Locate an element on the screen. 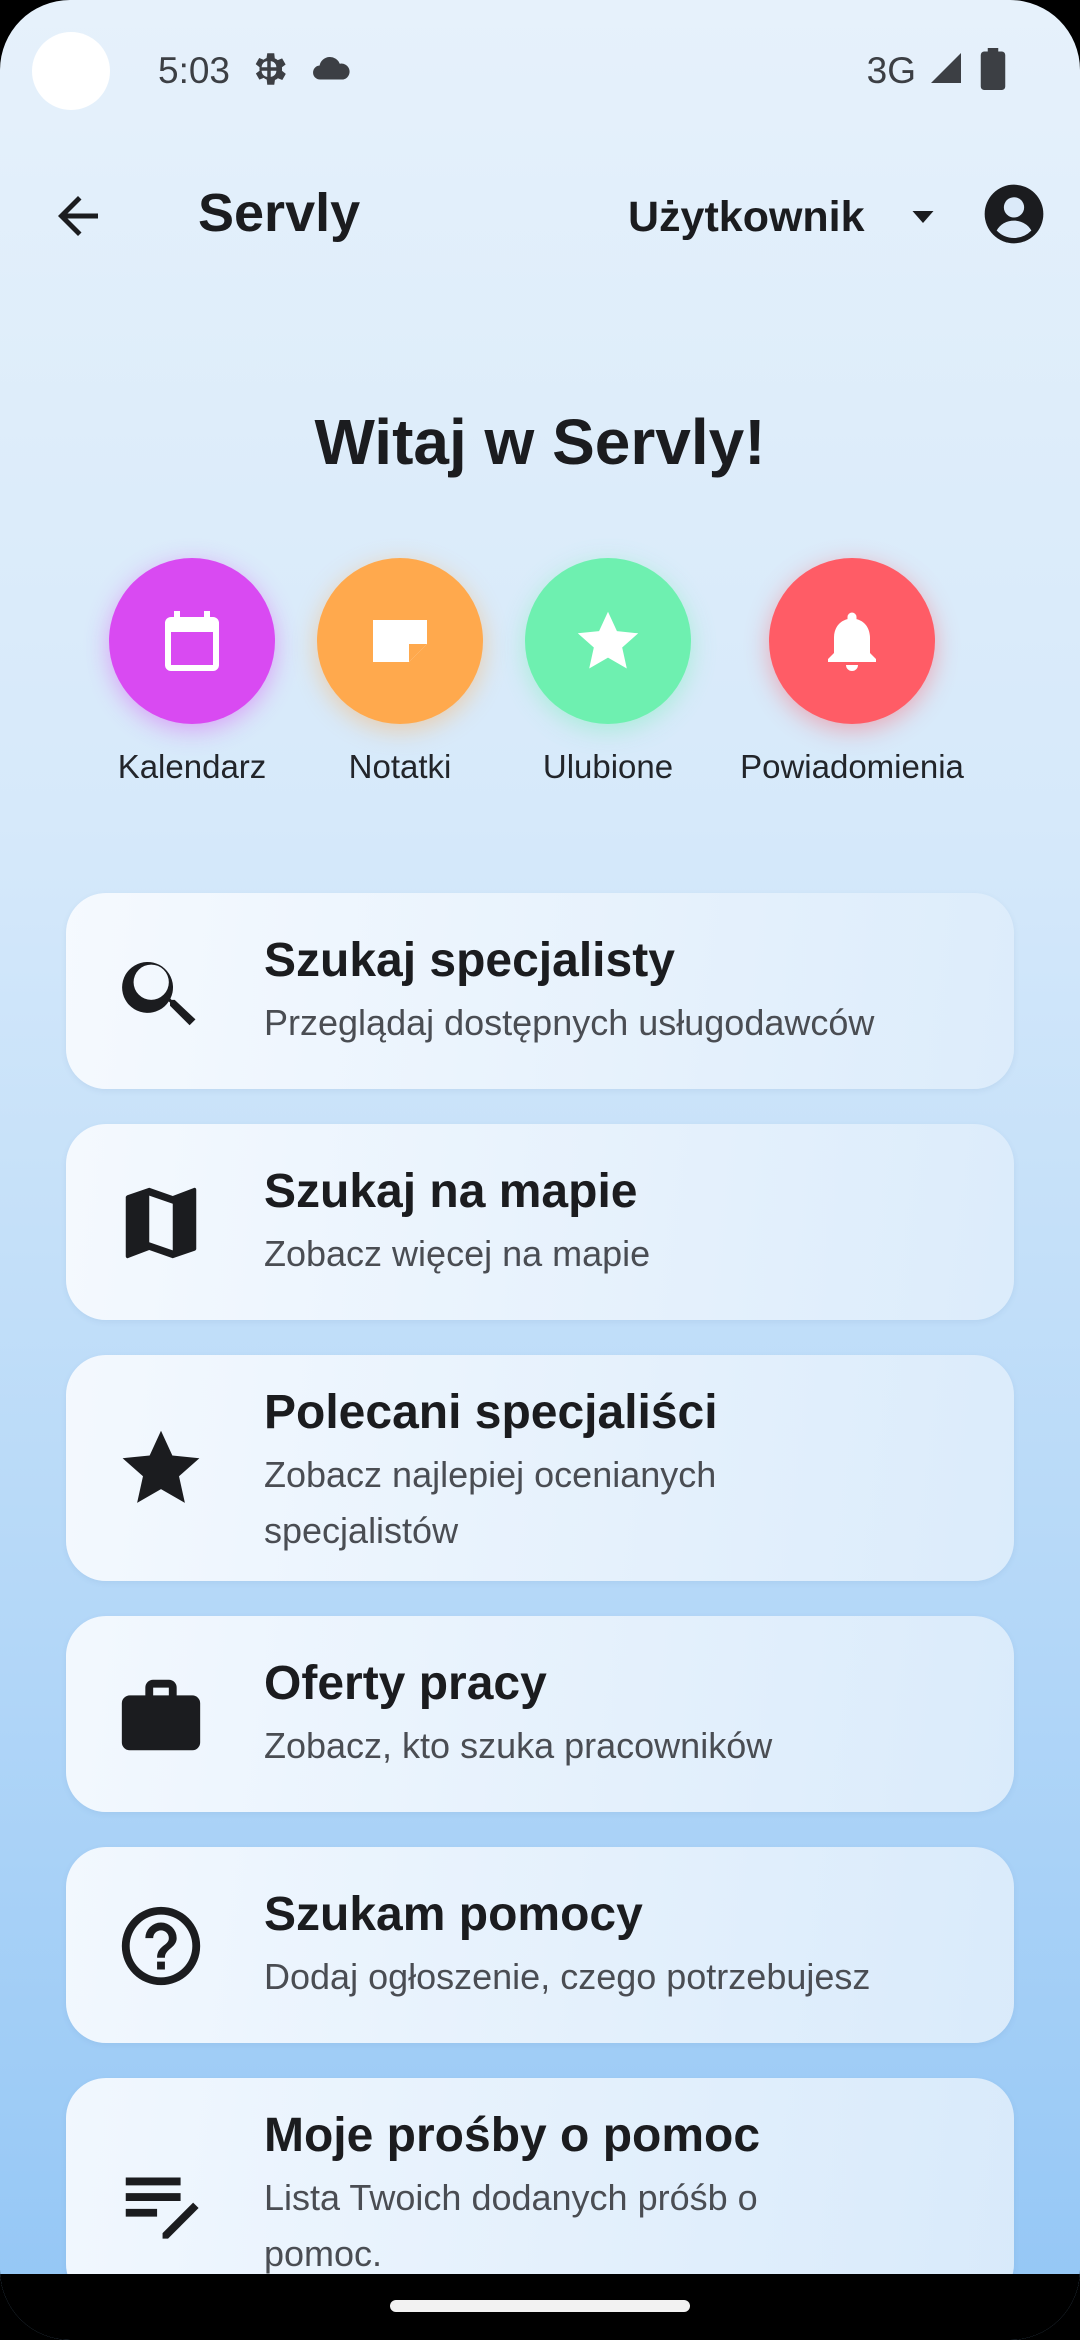 This screenshot has width=1080, height=2340. help-icon is located at coordinates (161, 1946).